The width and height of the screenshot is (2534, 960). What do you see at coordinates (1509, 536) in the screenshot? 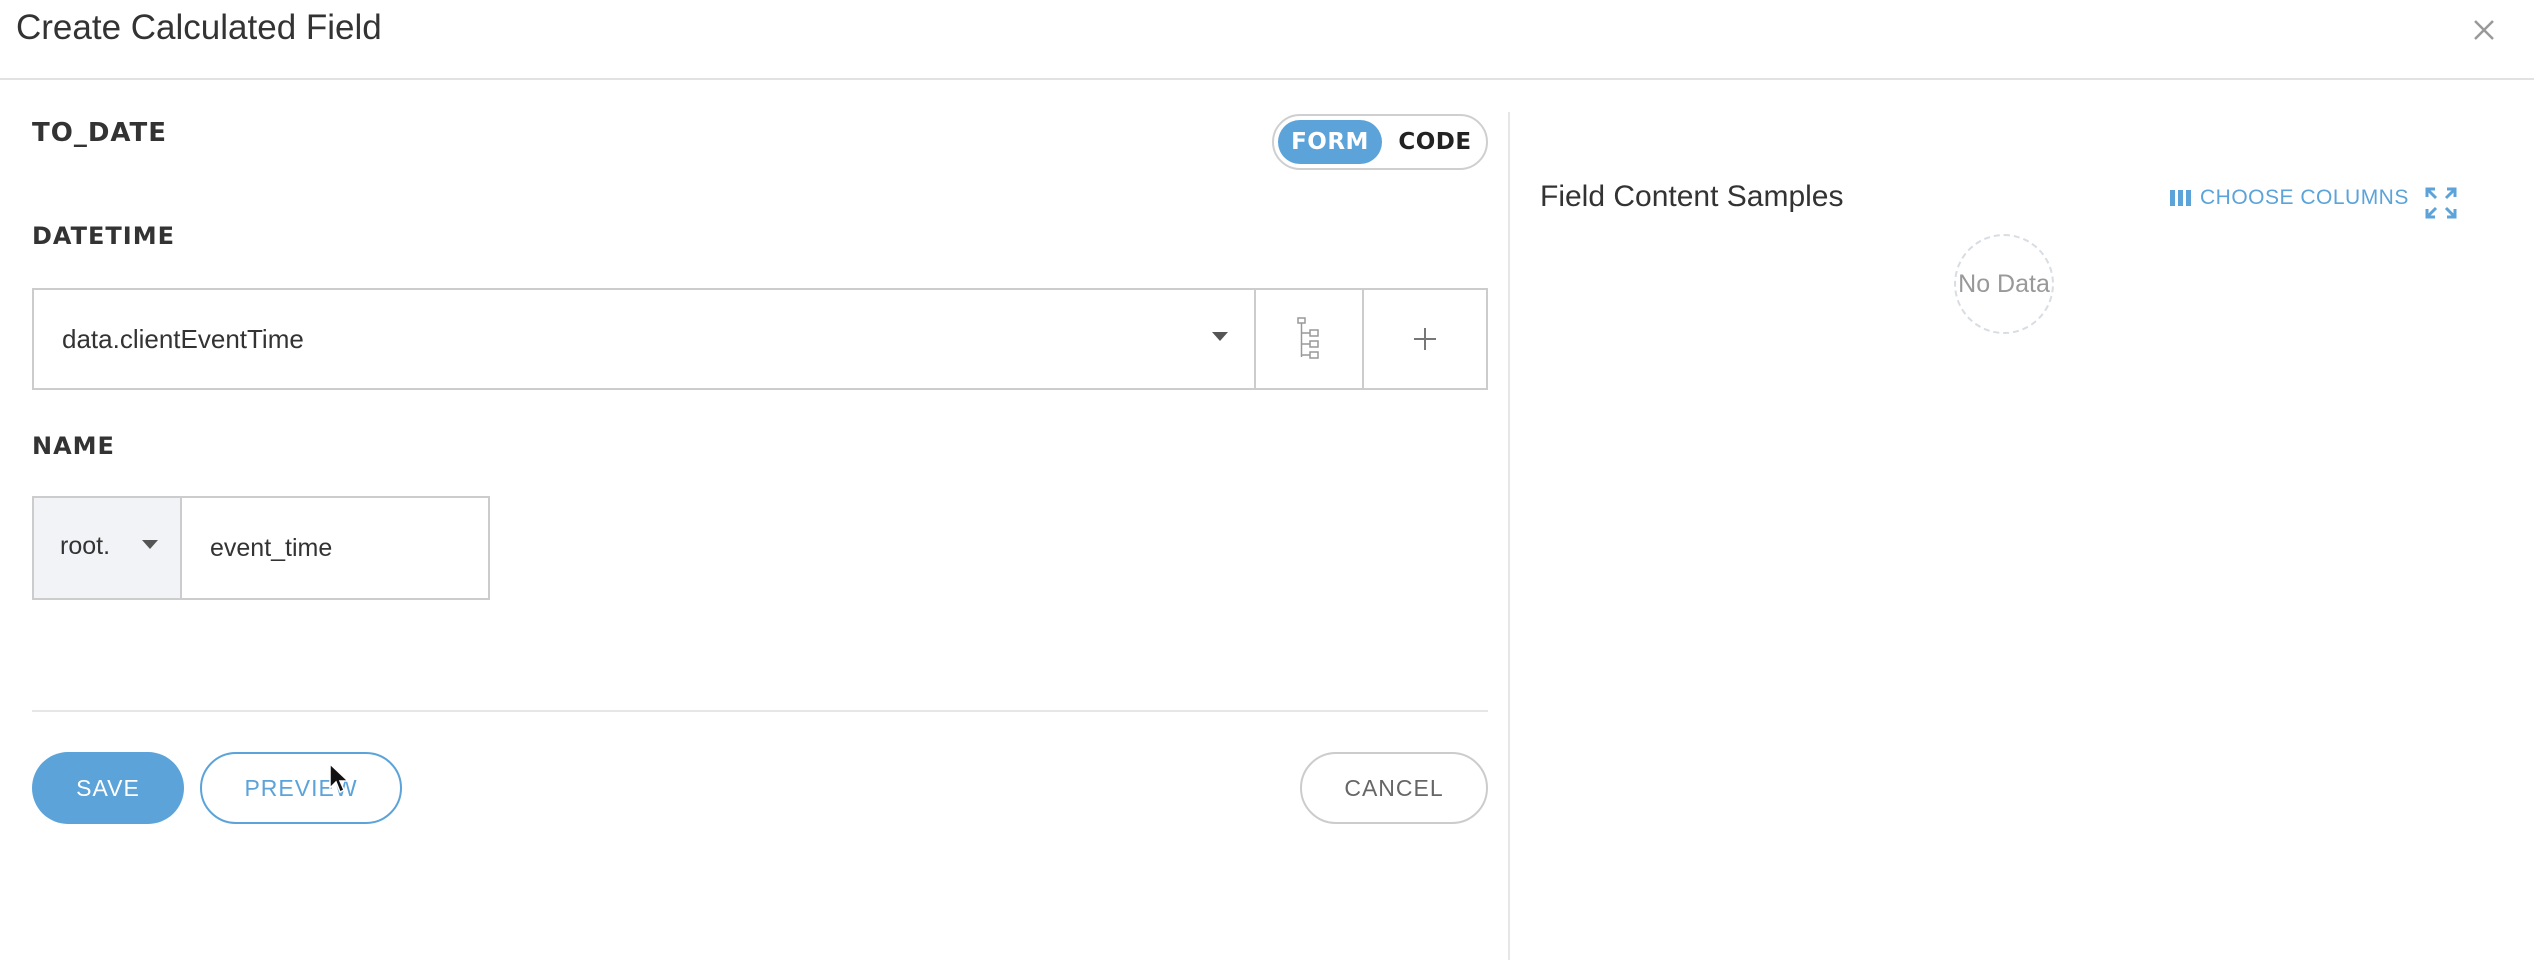
I see `panel-divider` at bounding box center [1509, 536].